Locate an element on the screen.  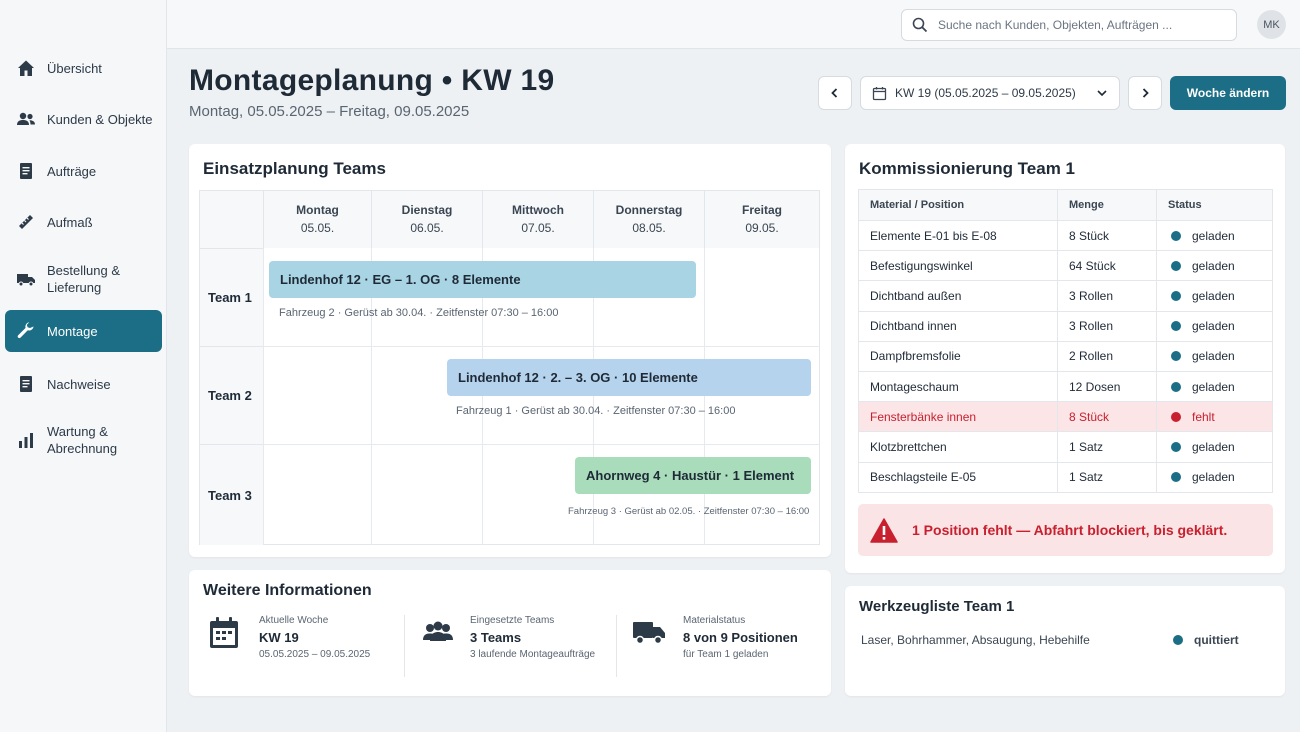
week-select: KW 19 (05.05.2025 – 09.05.2025) is located at coordinates (990, 93).